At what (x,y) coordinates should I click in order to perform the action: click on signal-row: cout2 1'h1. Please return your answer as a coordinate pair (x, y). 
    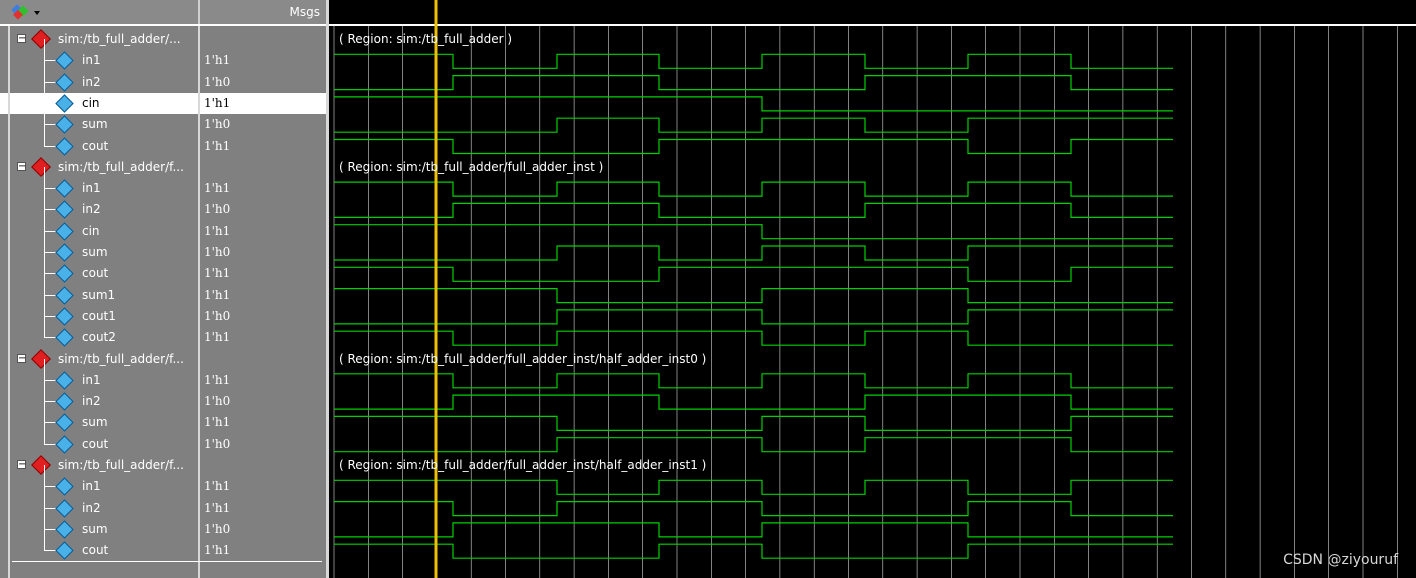
    Looking at the image, I should click on (164, 332).